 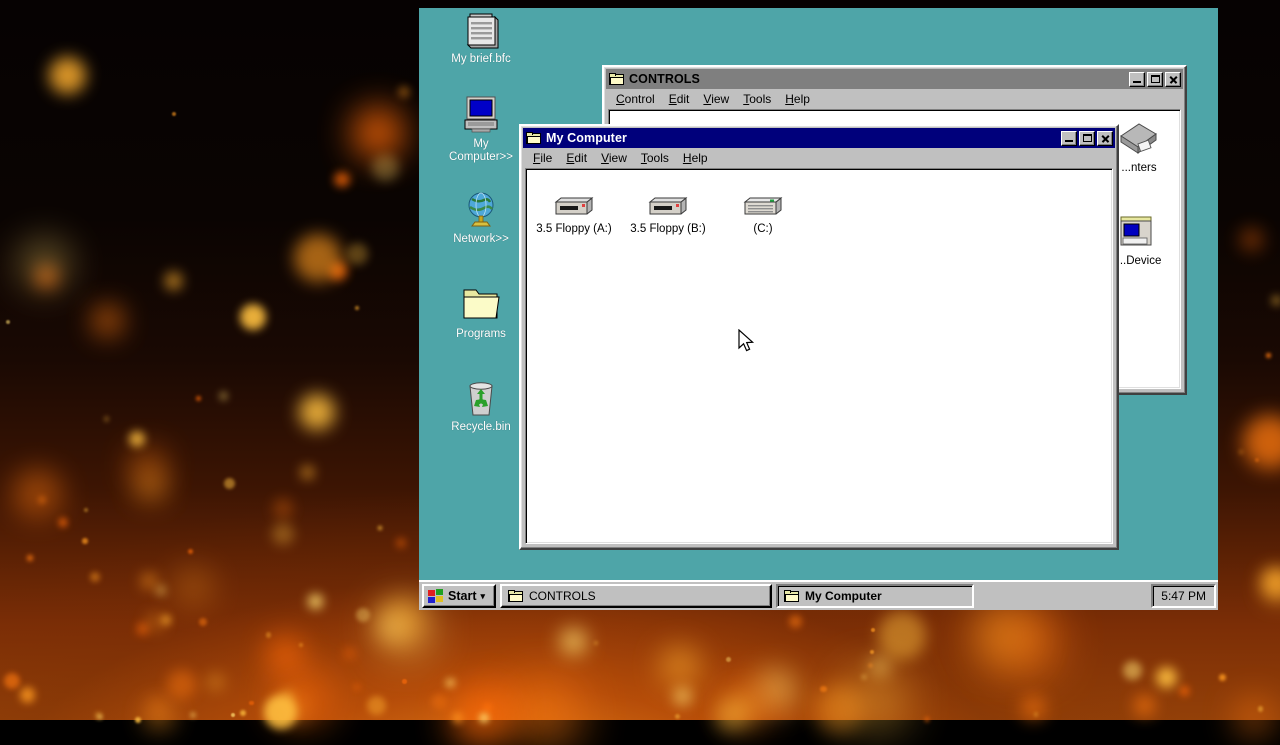 What do you see at coordinates (664, 79) in the screenshot?
I see `controls-window-title: CONTROLS` at bounding box center [664, 79].